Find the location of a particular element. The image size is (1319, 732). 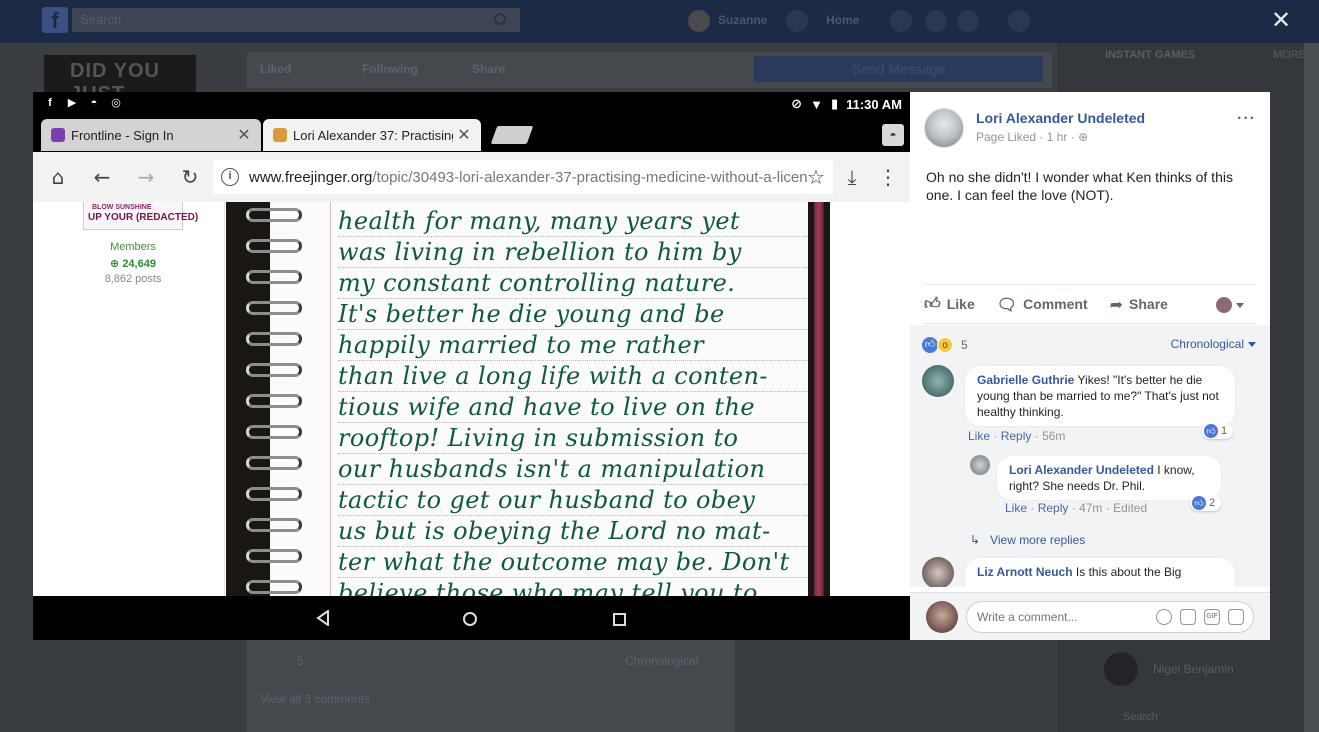

user-avatar is located at coordinates (699, 21).